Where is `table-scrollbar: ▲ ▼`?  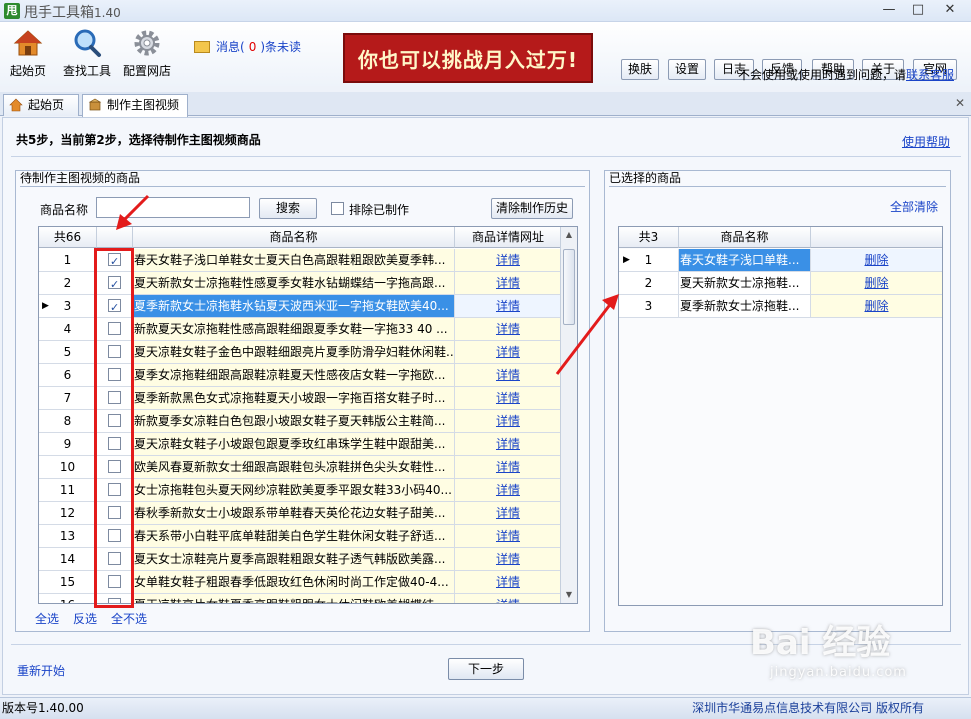
table-scrollbar: ▲ ▼ is located at coordinates (568, 415).